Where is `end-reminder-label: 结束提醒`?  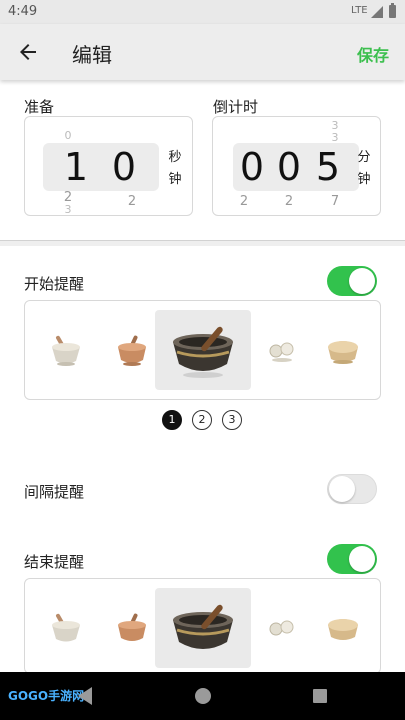 end-reminder-label: 结束提醒 is located at coordinates (54, 562).